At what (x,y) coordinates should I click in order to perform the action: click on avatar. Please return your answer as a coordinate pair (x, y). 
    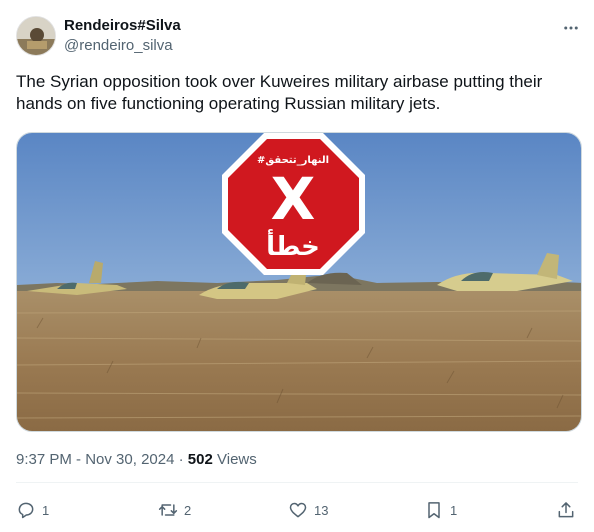
    Looking at the image, I should click on (36, 36).